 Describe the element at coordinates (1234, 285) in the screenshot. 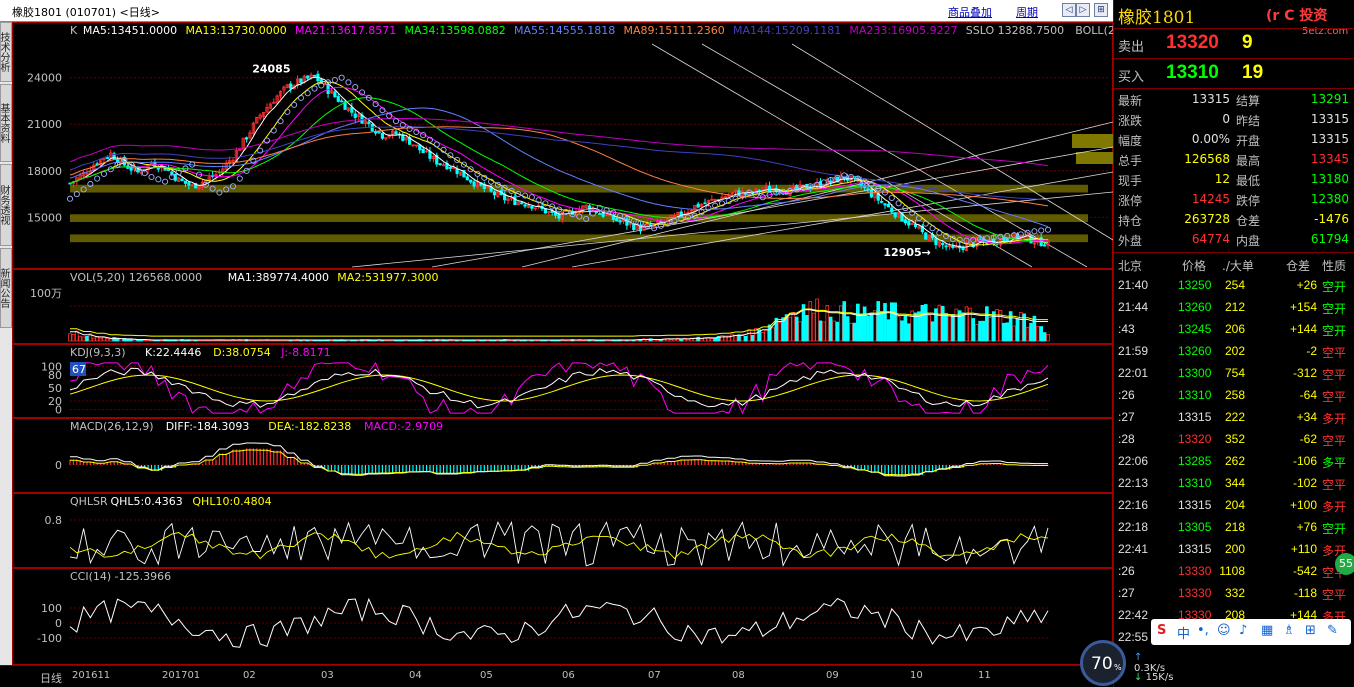

I see `tick-row: 21:40 13250 254 +26 空开` at that location.